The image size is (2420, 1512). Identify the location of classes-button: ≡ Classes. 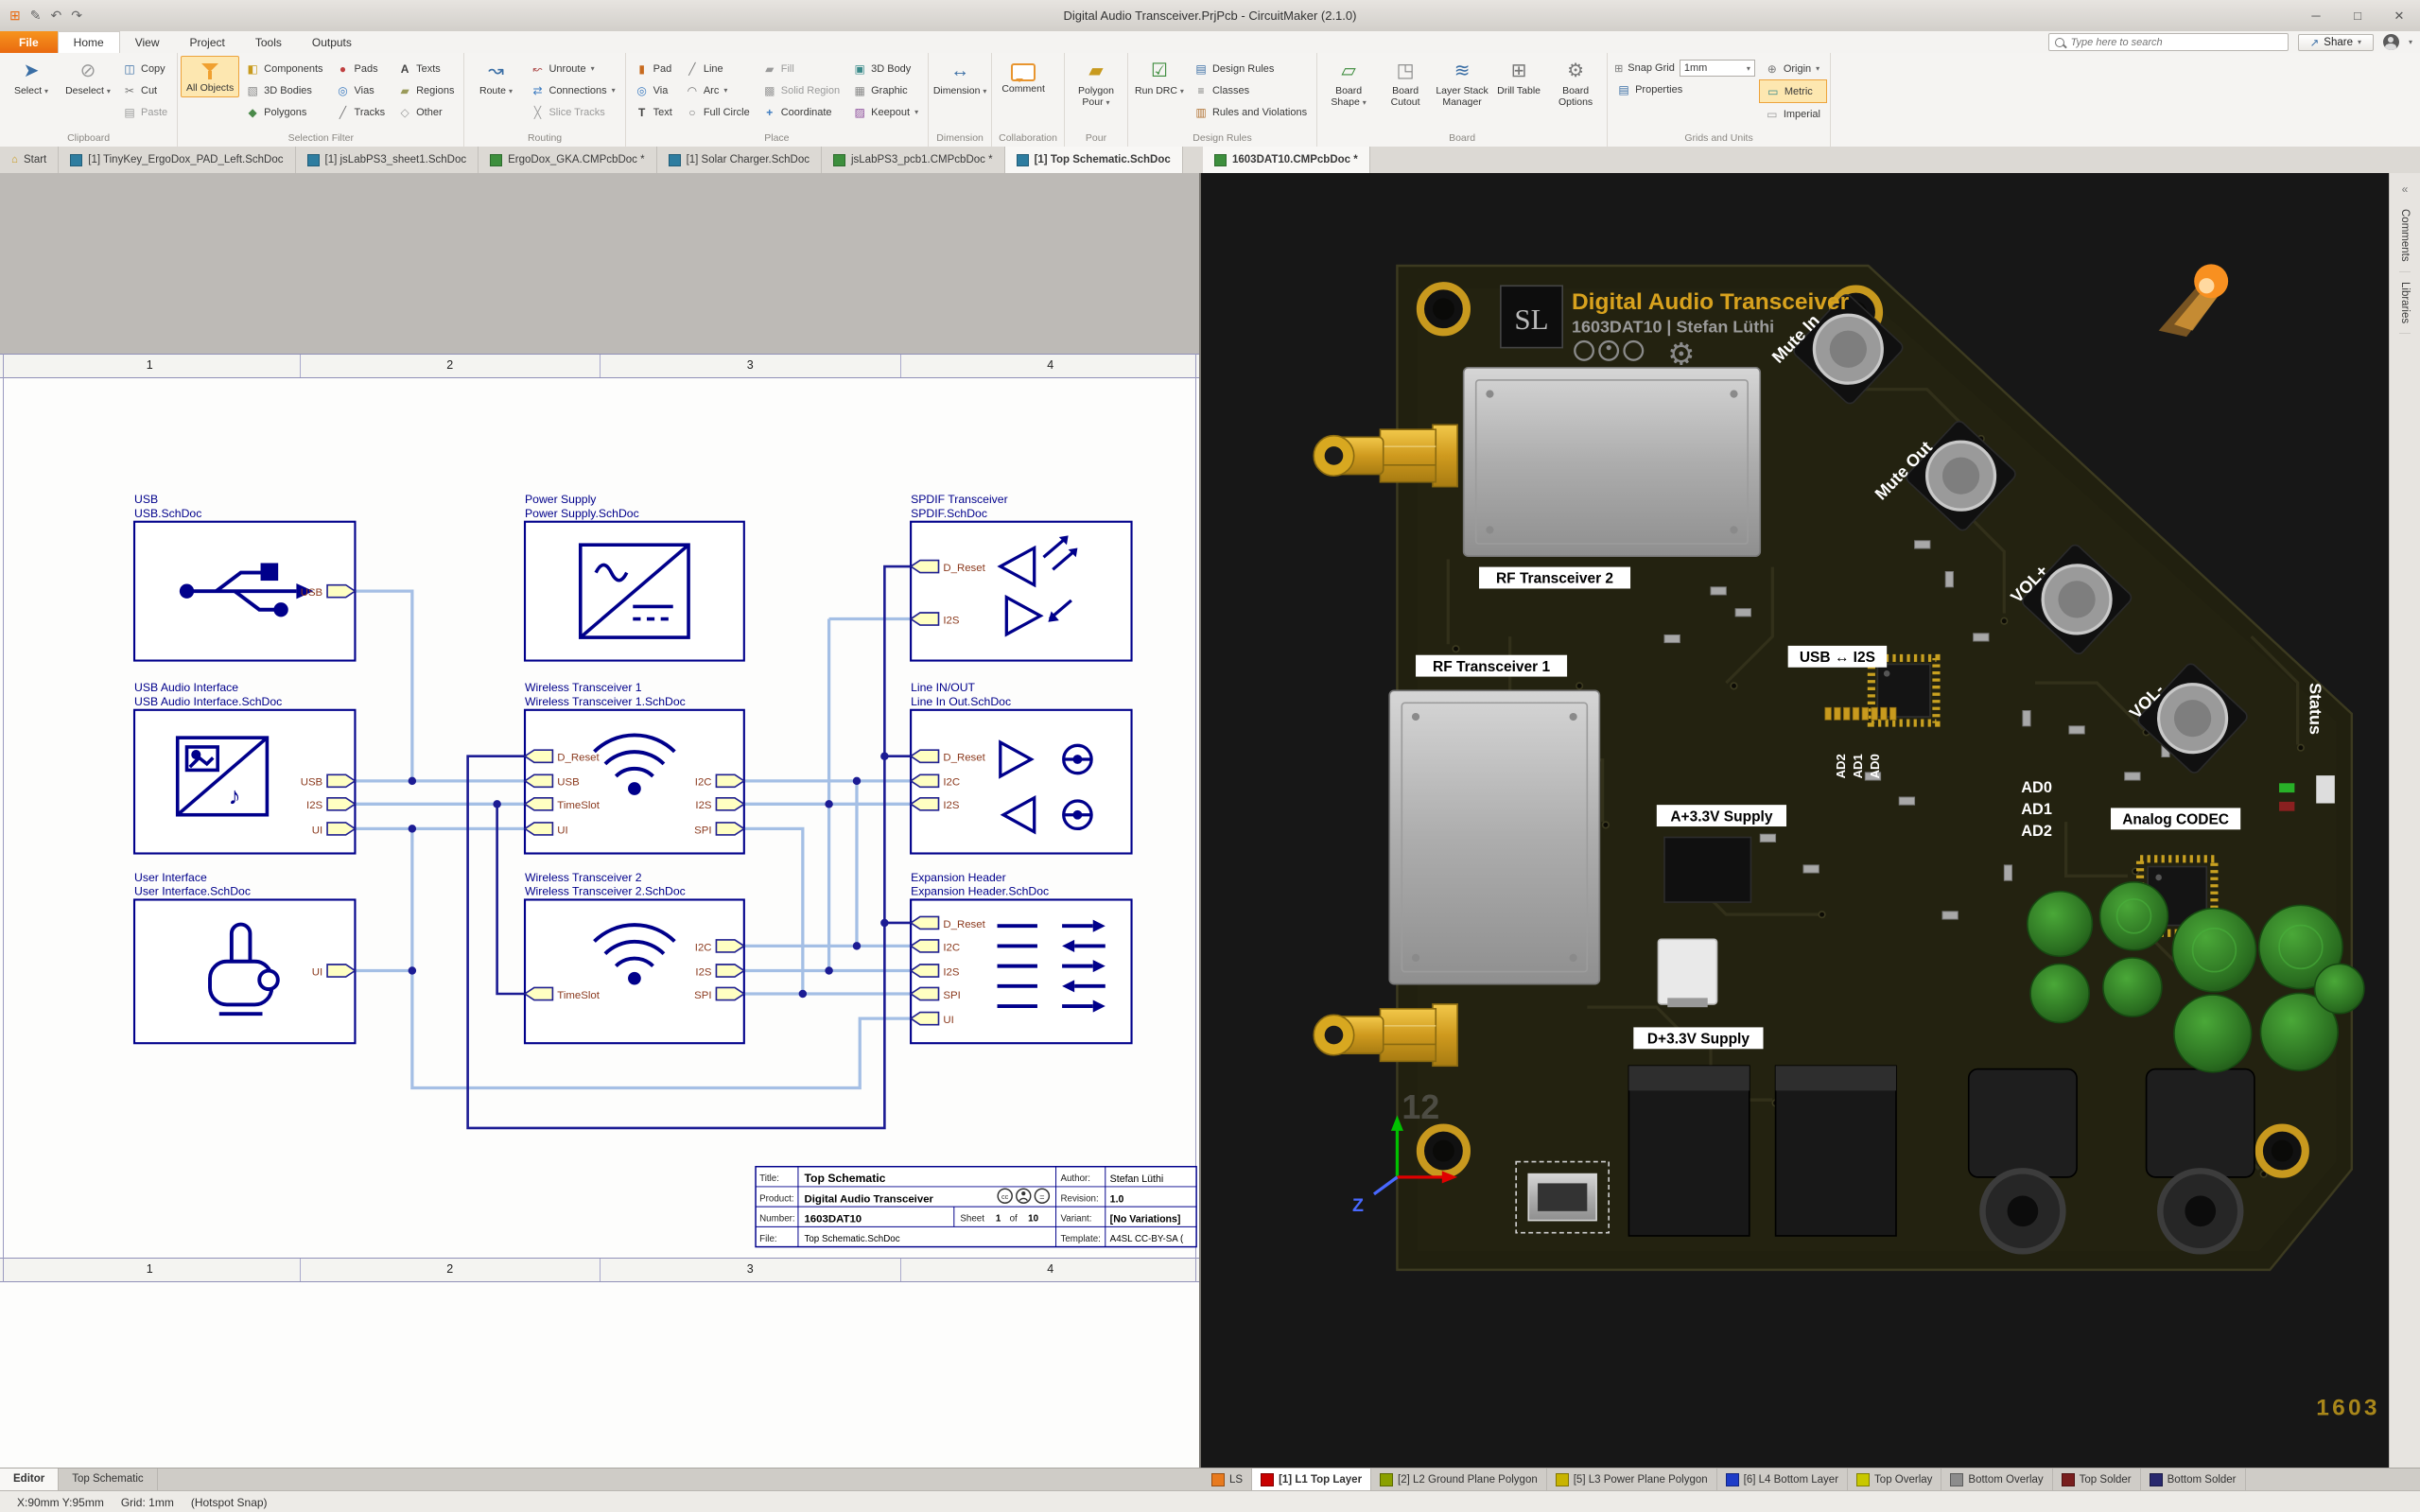
(1251, 90).